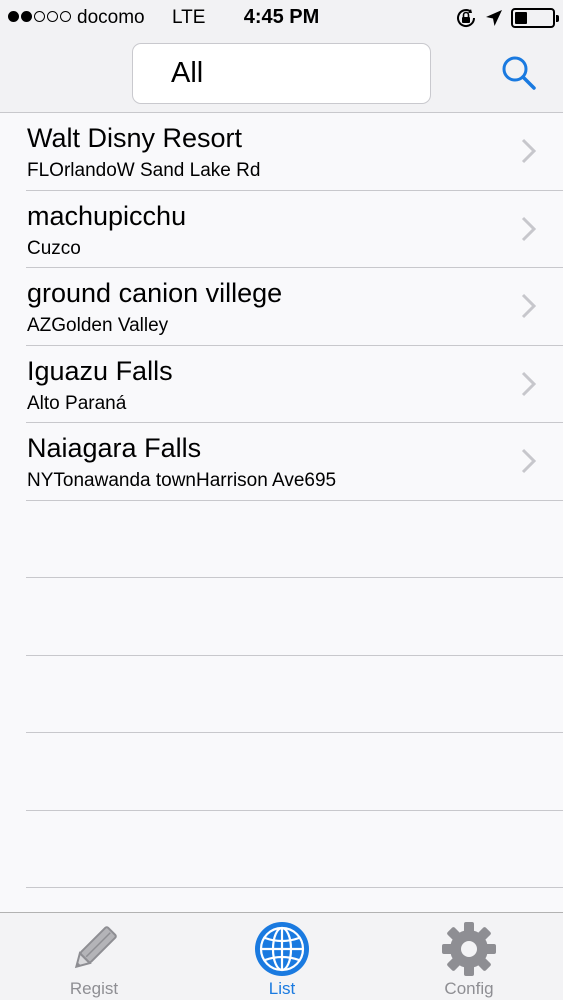 The width and height of the screenshot is (563, 1000). I want to click on filter-segment-all: All, so click(281, 73).